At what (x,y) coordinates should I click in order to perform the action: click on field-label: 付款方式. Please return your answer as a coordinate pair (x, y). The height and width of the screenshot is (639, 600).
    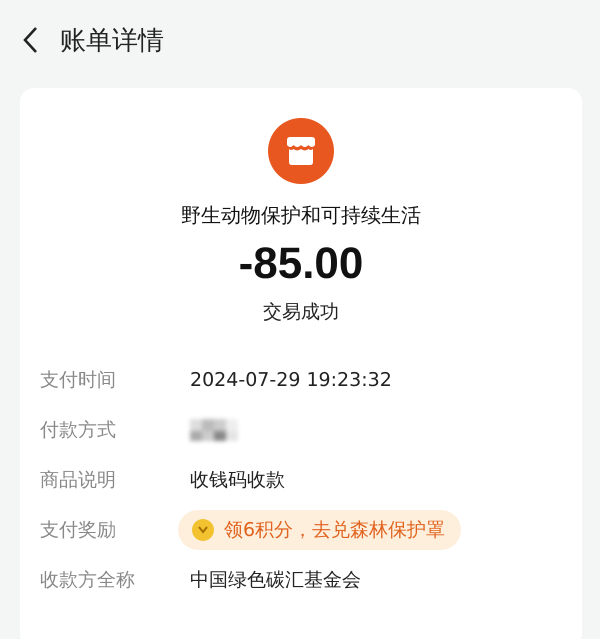
    Looking at the image, I should click on (78, 430).